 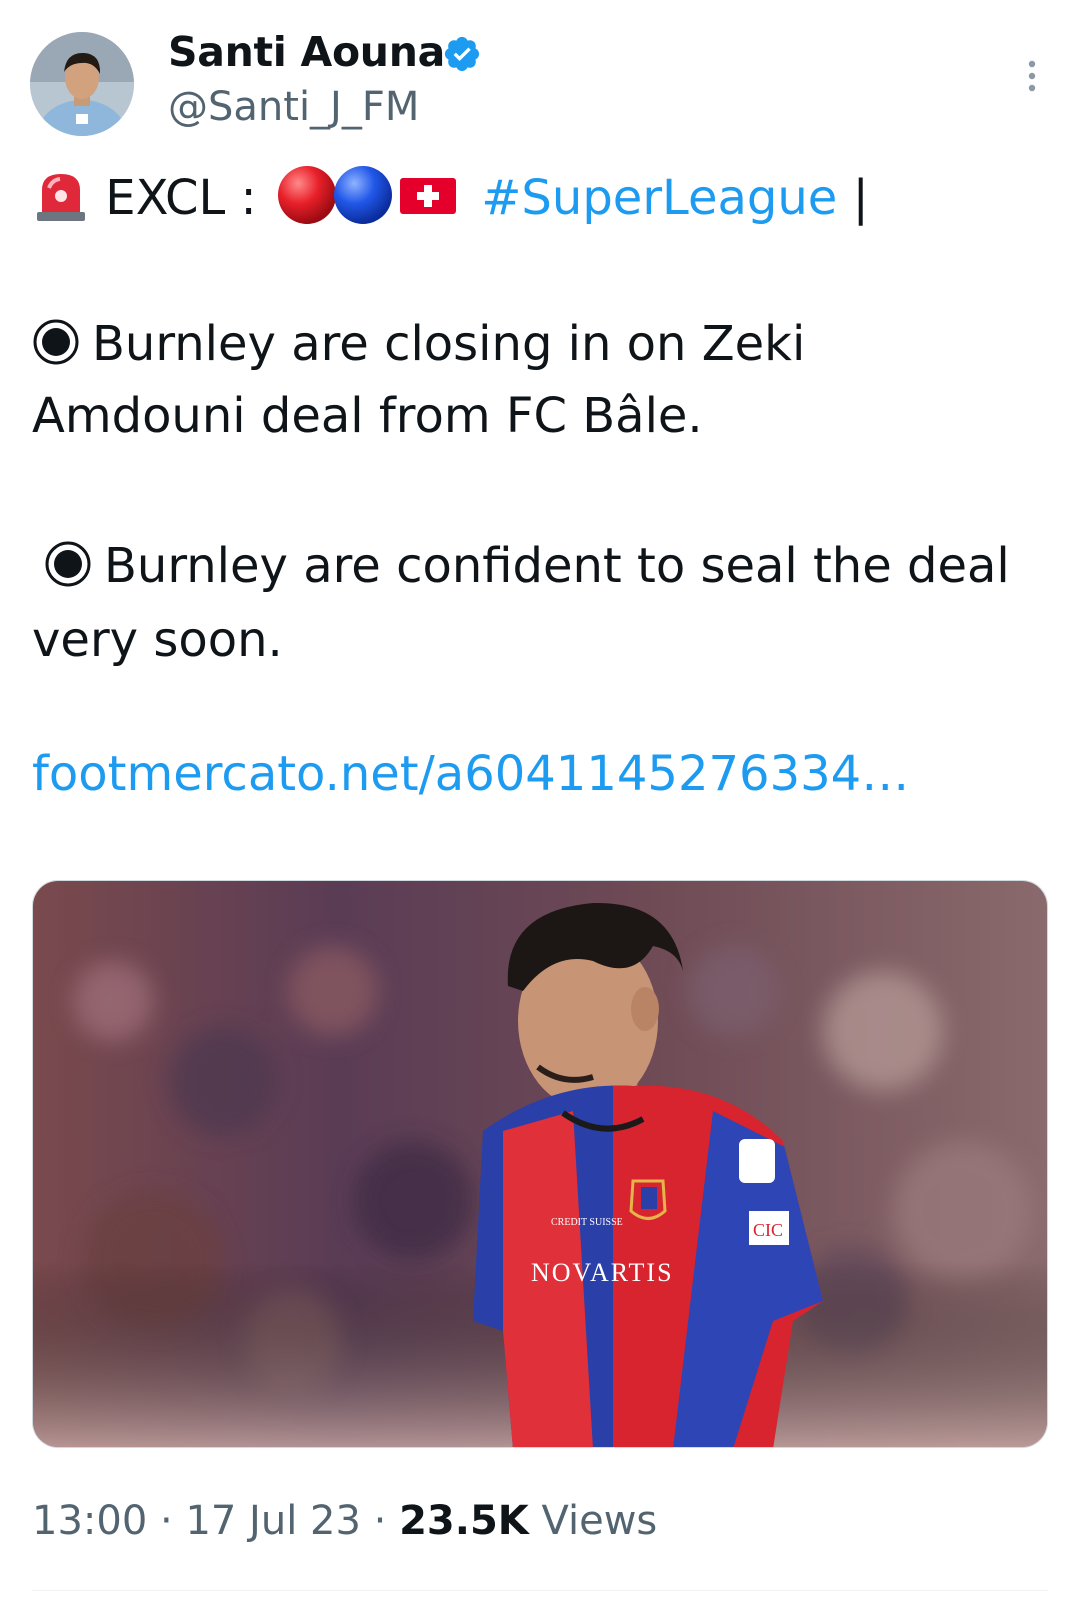 What do you see at coordinates (540, 1590) in the screenshot?
I see `divider` at bounding box center [540, 1590].